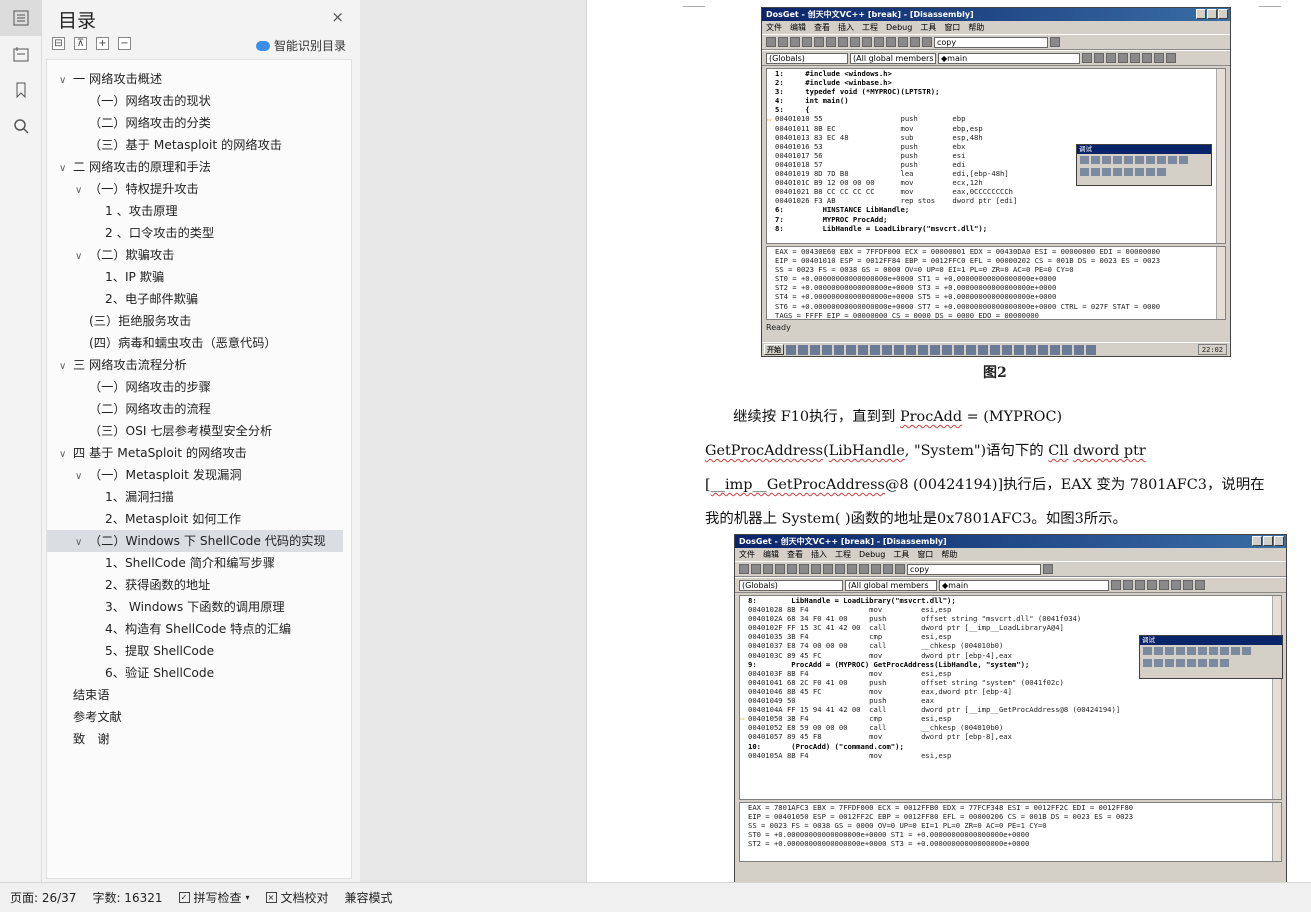 The width and height of the screenshot is (1311, 912). I want to click on toc-item-label: 一 网络攻击概述, so click(118, 79).